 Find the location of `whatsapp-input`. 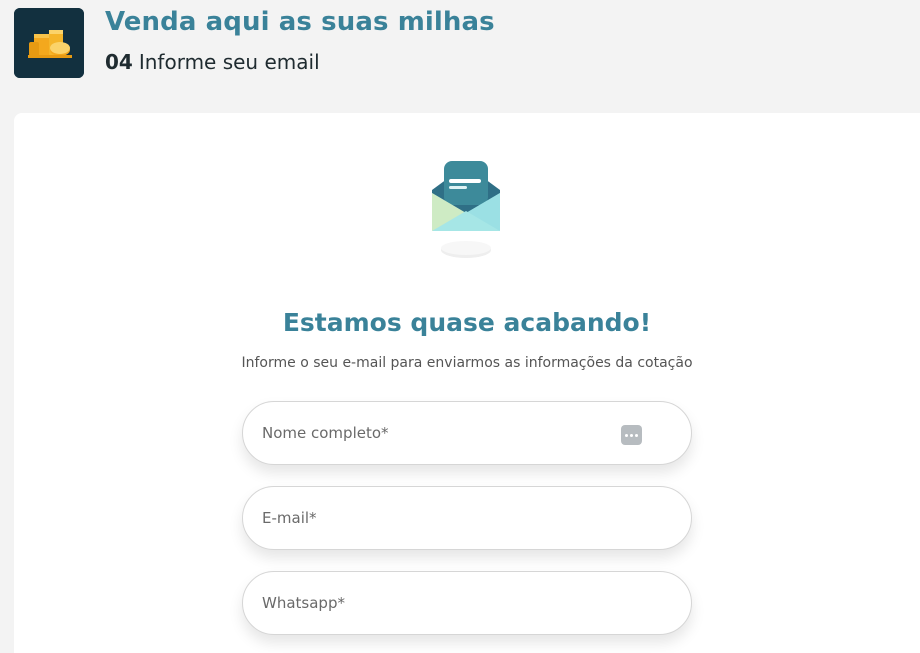

whatsapp-input is located at coordinates (467, 603).